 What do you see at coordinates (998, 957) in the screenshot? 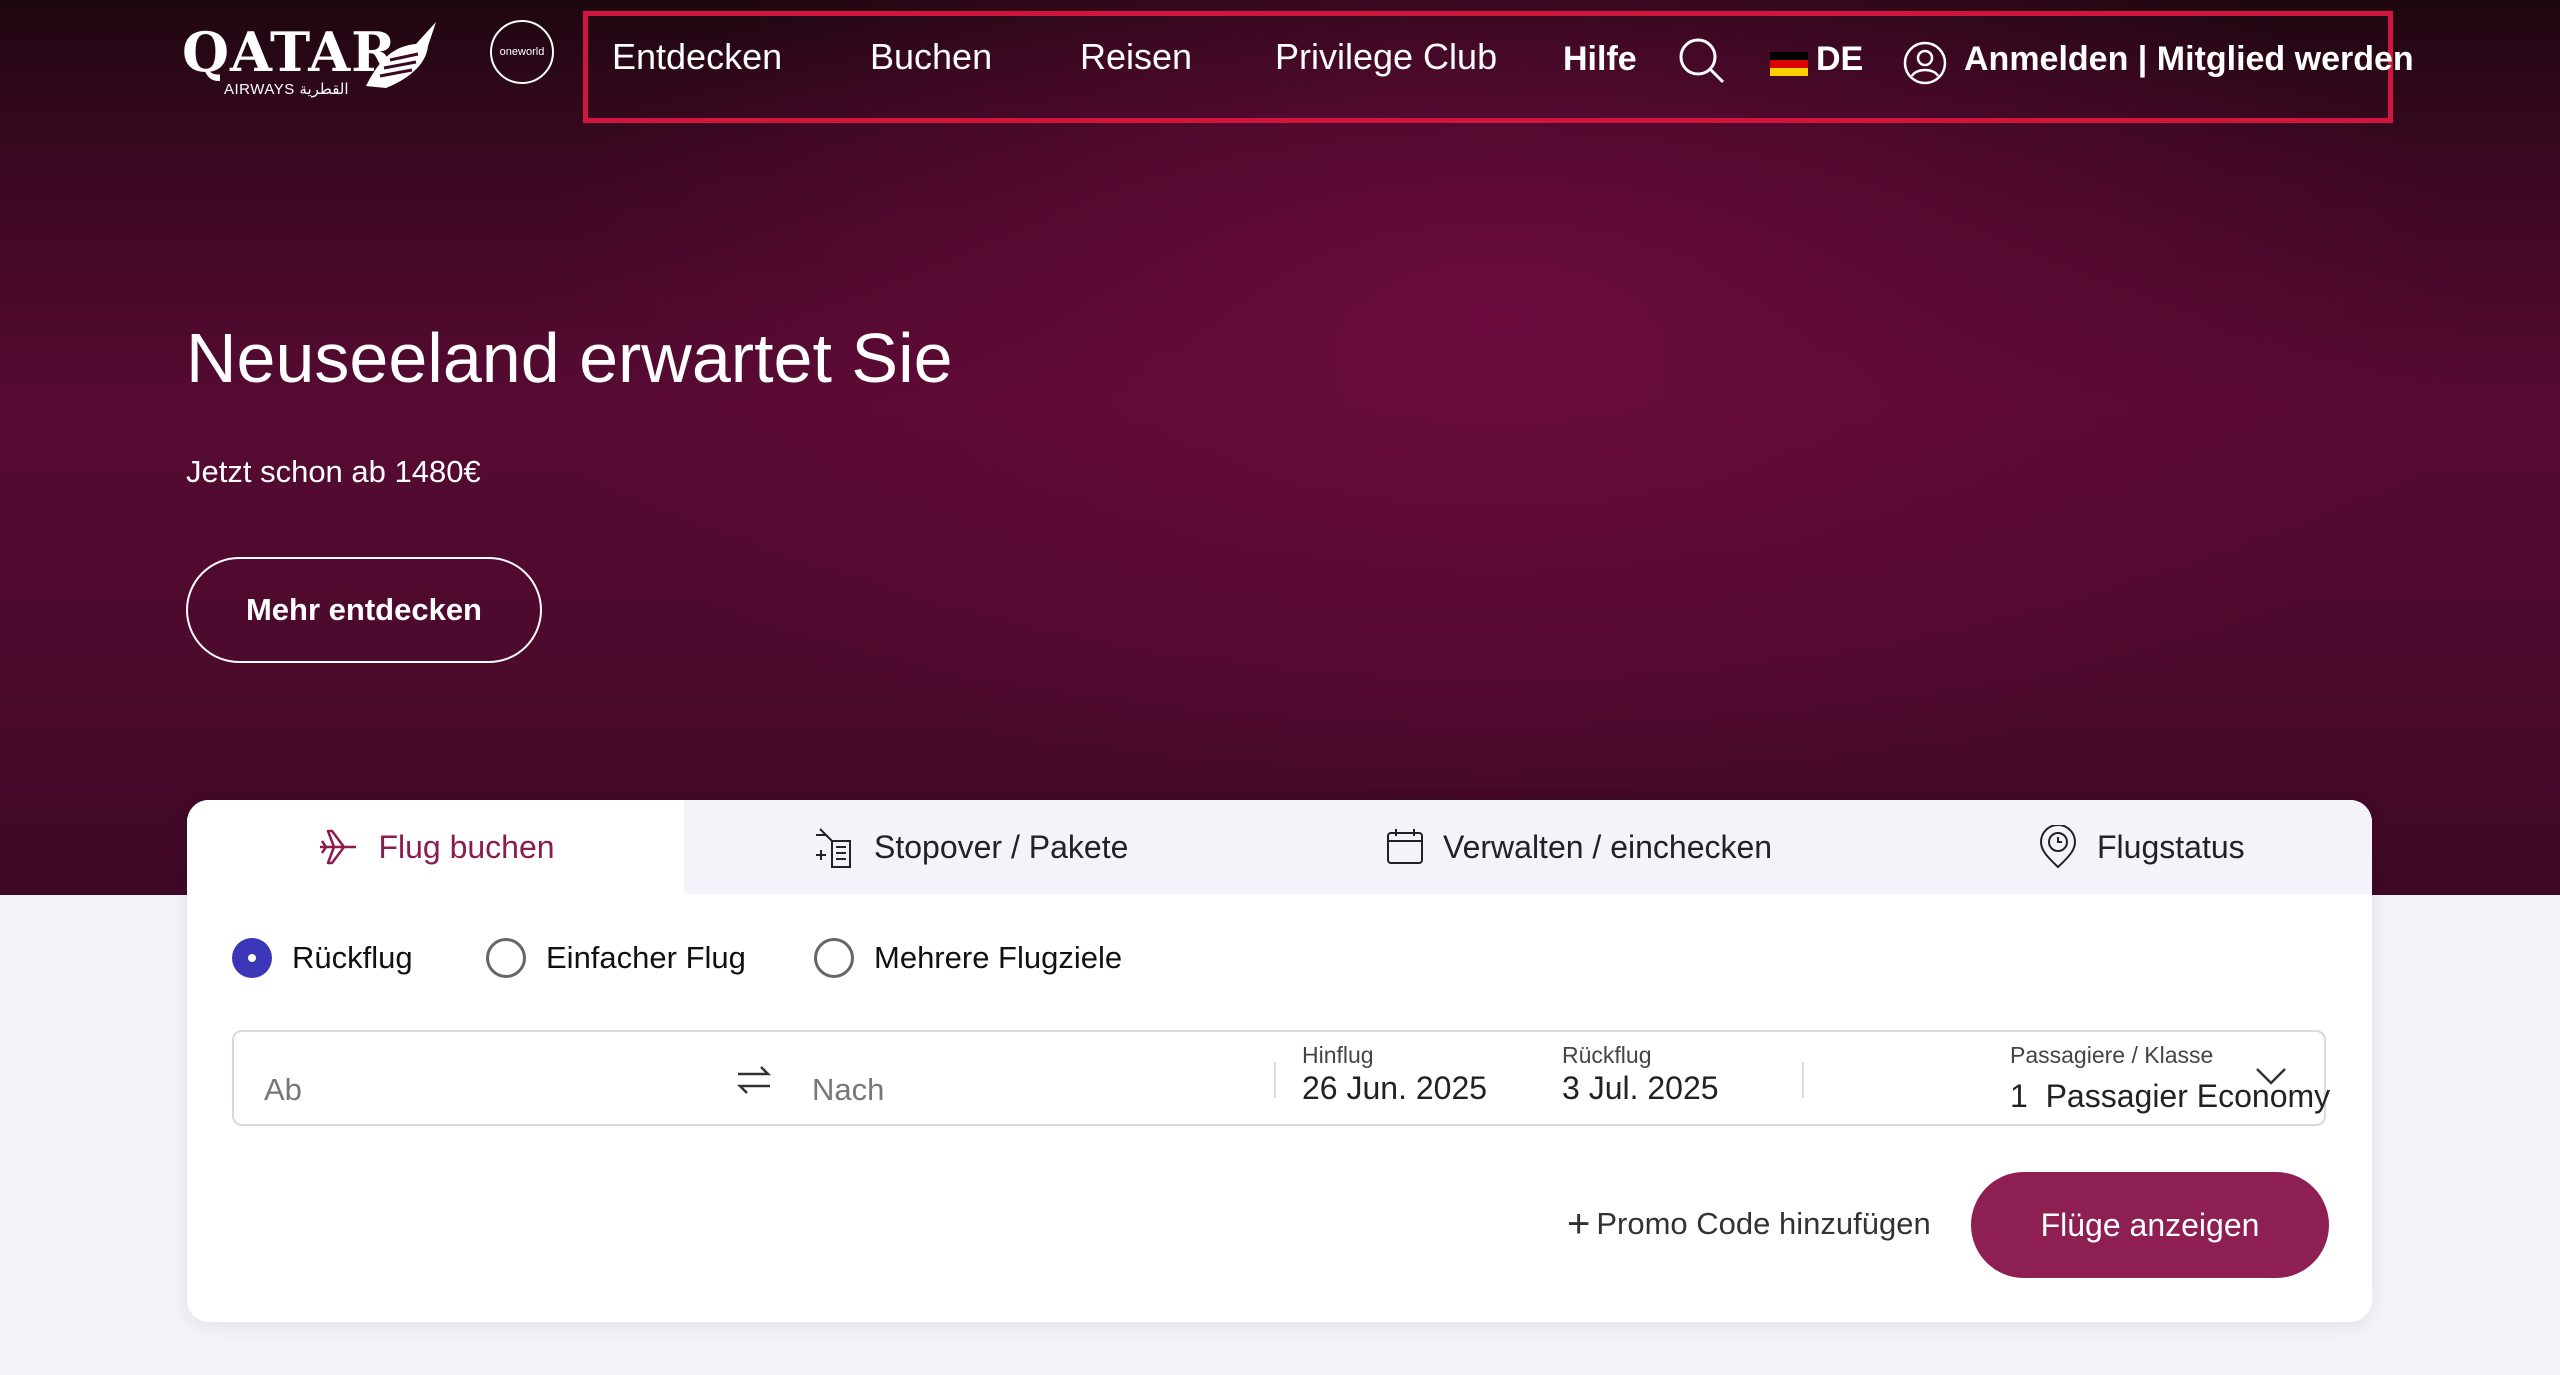
I see `trip-type-label: Mehrere Flugziele` at bounding box center [998, 957].